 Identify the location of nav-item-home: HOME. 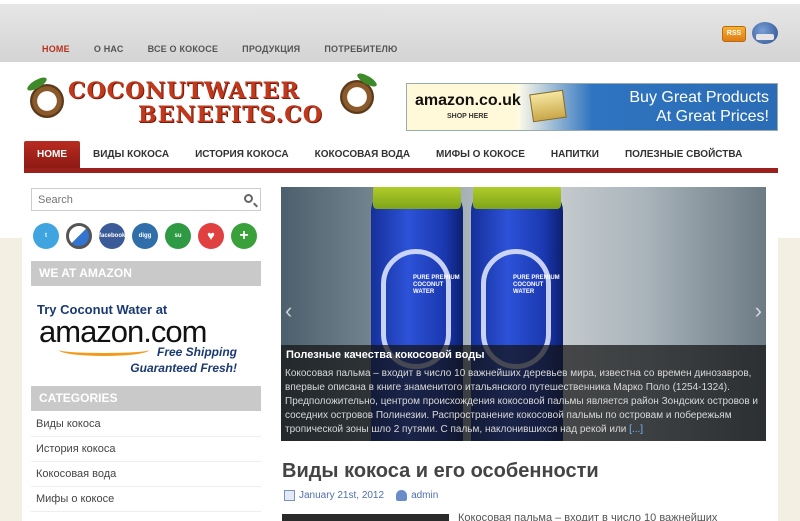
(52, 154).